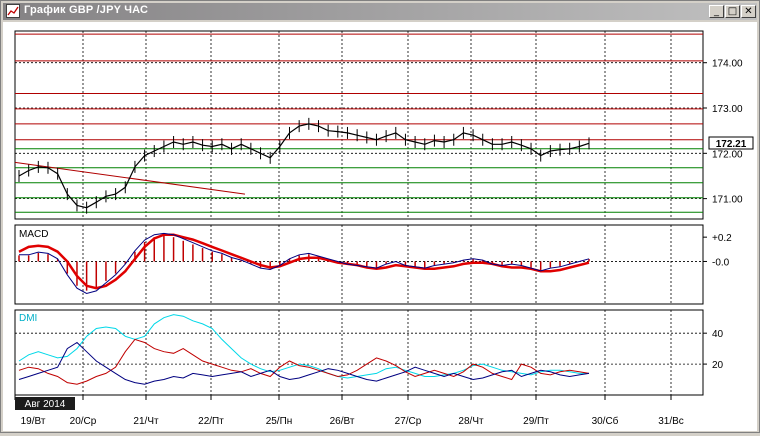 This screenshot has width=760, height=436. What do you see at coordinates (716, 11) in the screenshot?
I see `minimize-button: _` at bounding box center [716, 11].